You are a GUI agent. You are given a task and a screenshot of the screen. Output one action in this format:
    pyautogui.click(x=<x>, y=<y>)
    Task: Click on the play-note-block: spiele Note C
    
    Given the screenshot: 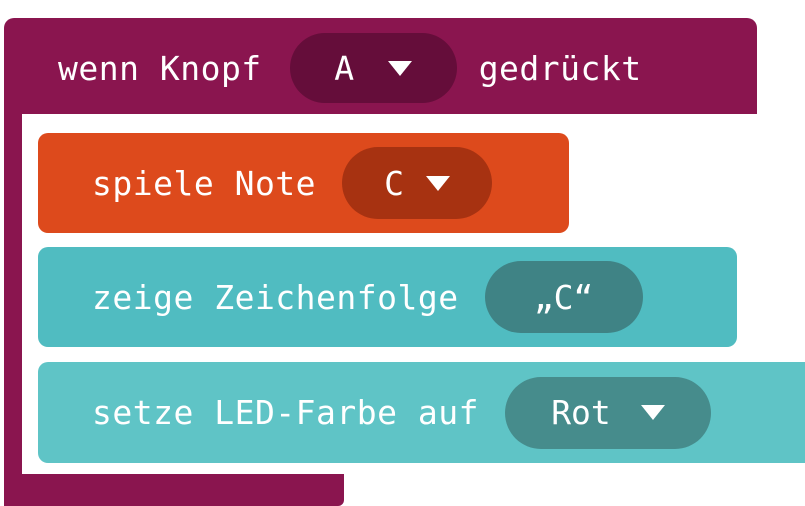 What is the action you would take?
    pyautogui.click(x=303, y=183)
    